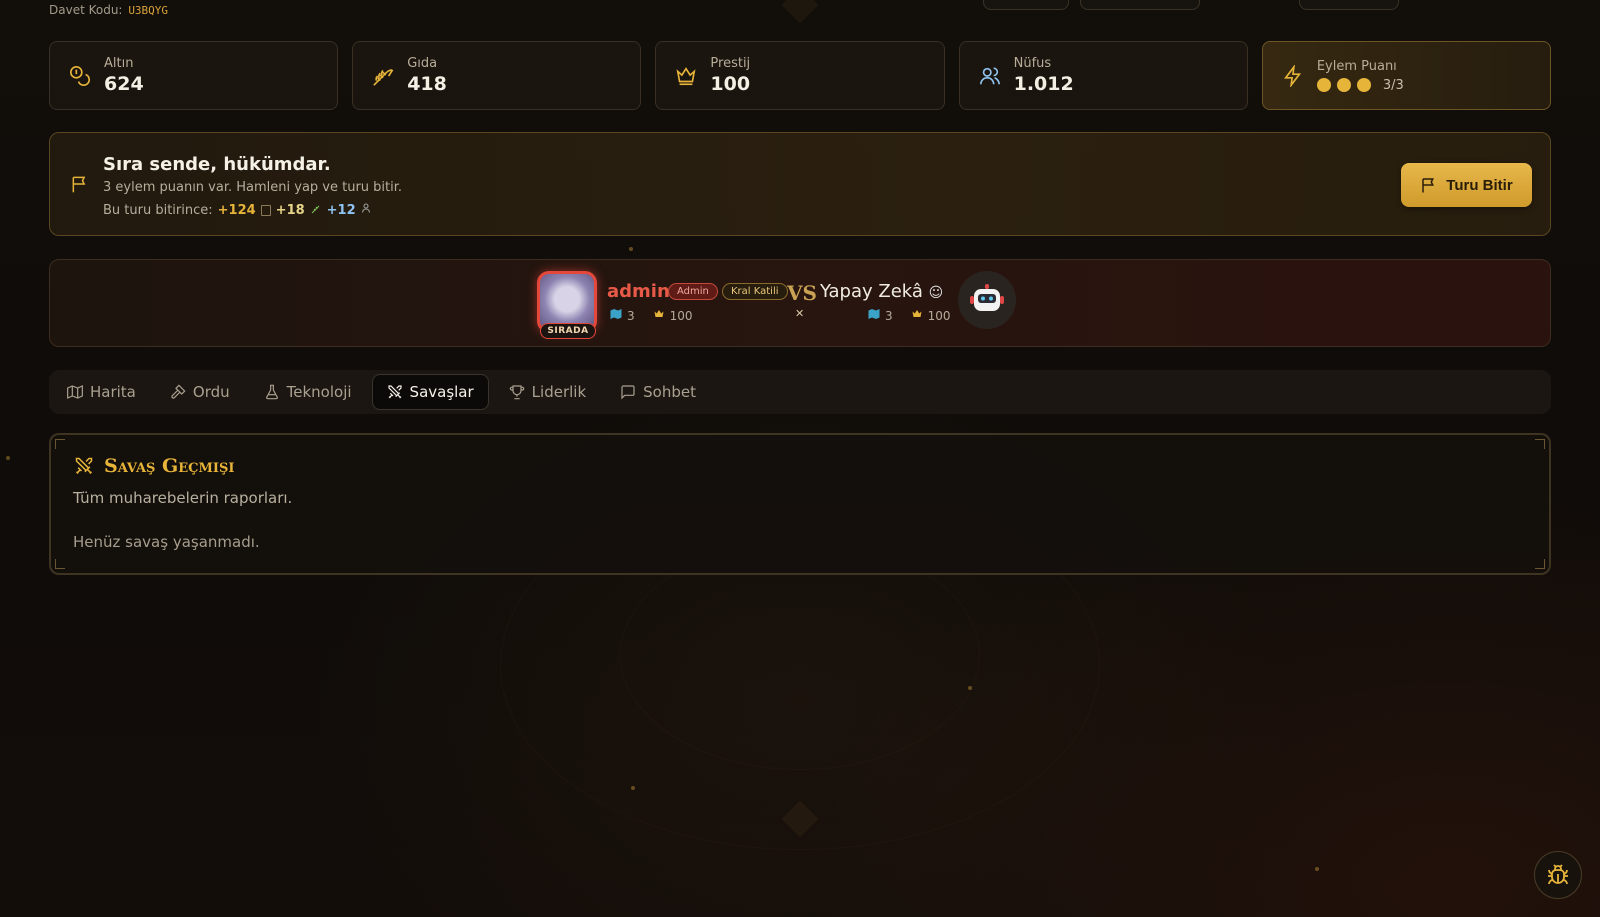 The image size is (1600, 917). I want to click on stat-food: Gıda 418, so click(497, 75).